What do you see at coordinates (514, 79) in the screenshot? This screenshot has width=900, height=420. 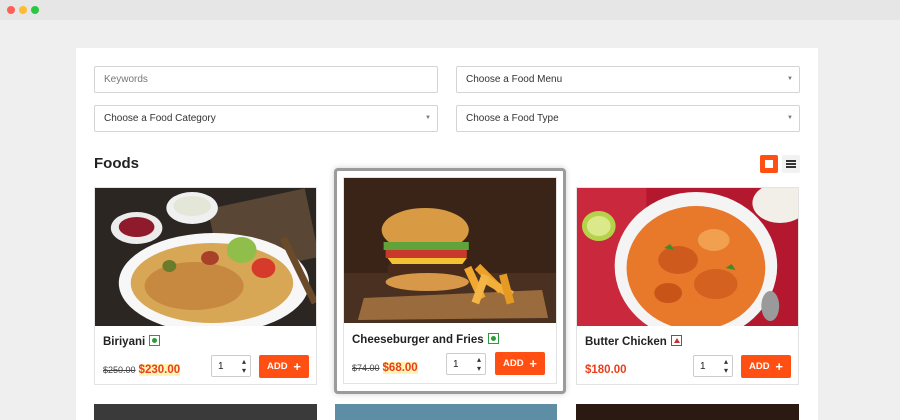 I see `food-menu-select-label: Choose a Food Menu` at bounding box center [514, 79].